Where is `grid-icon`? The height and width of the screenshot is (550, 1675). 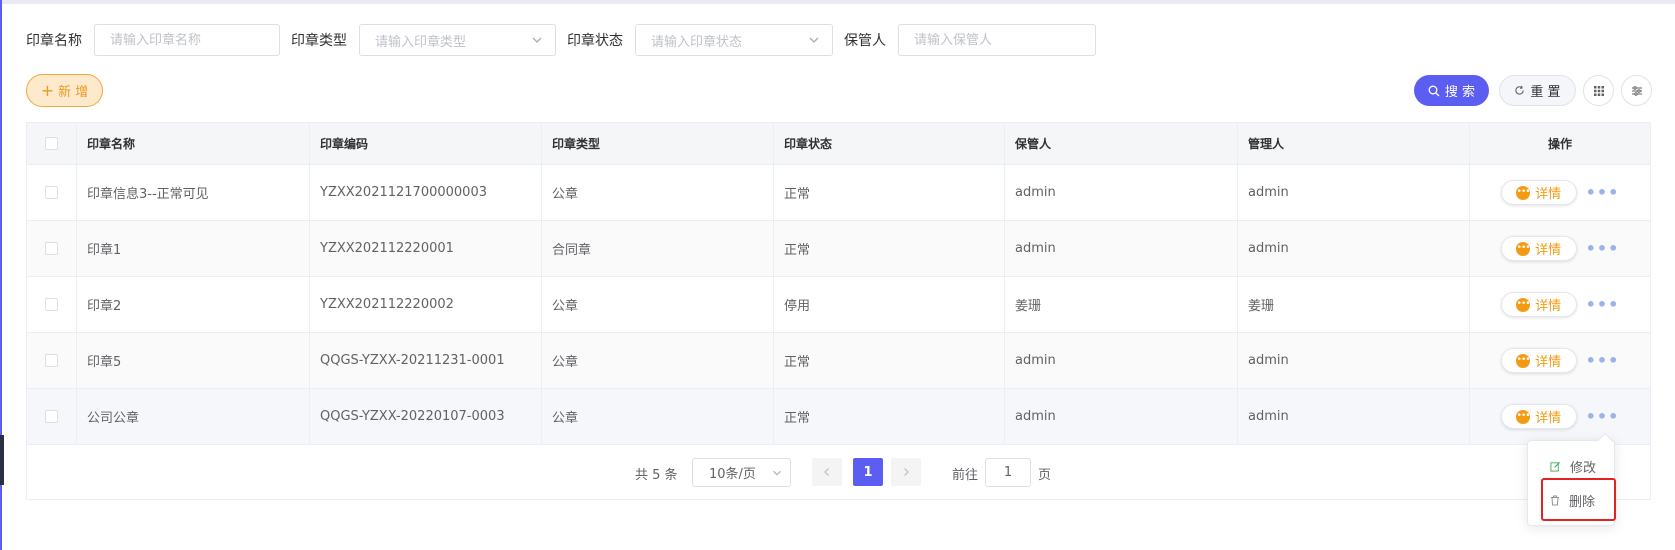 grid-icon is located at coordinates (1598, 90).